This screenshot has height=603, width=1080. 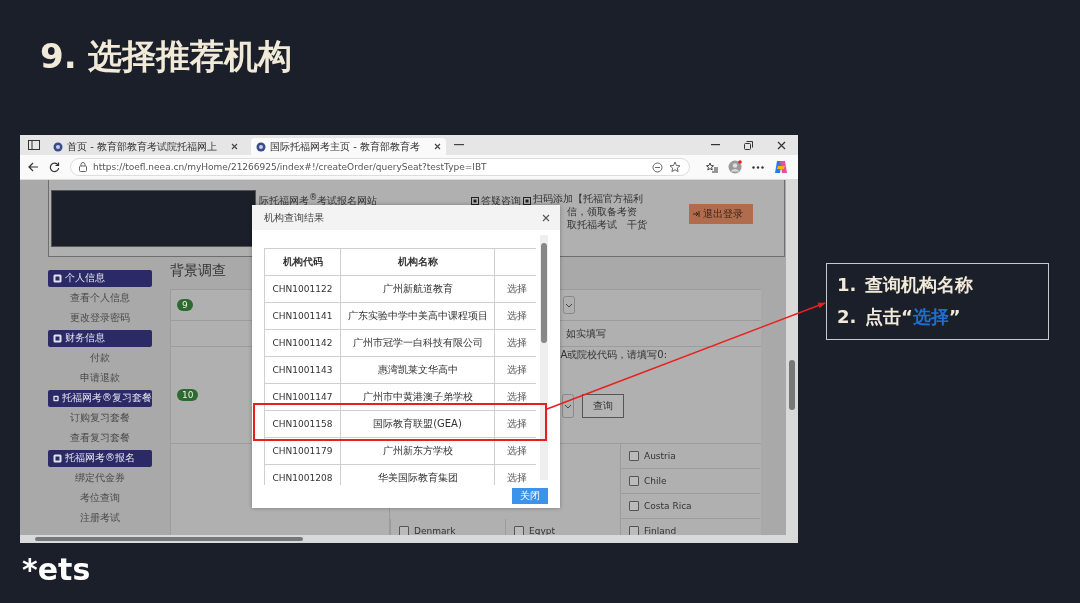 I want to click on table-cell: 广州新东方学校, so click(x=417, y=451).